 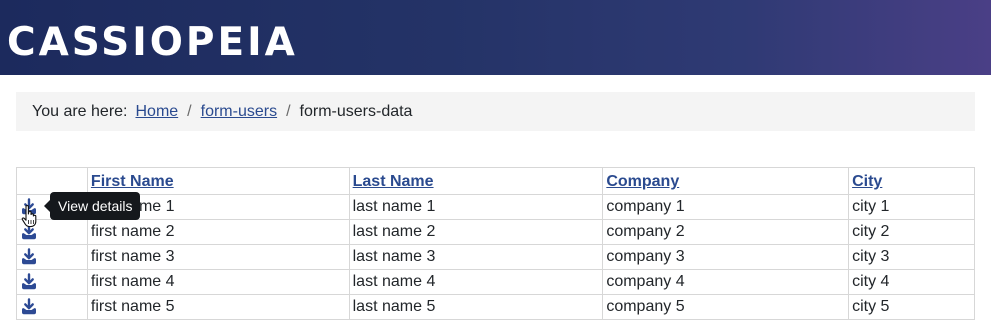 I want to click on sort-company-link: Company, so click(x=642, y=181).